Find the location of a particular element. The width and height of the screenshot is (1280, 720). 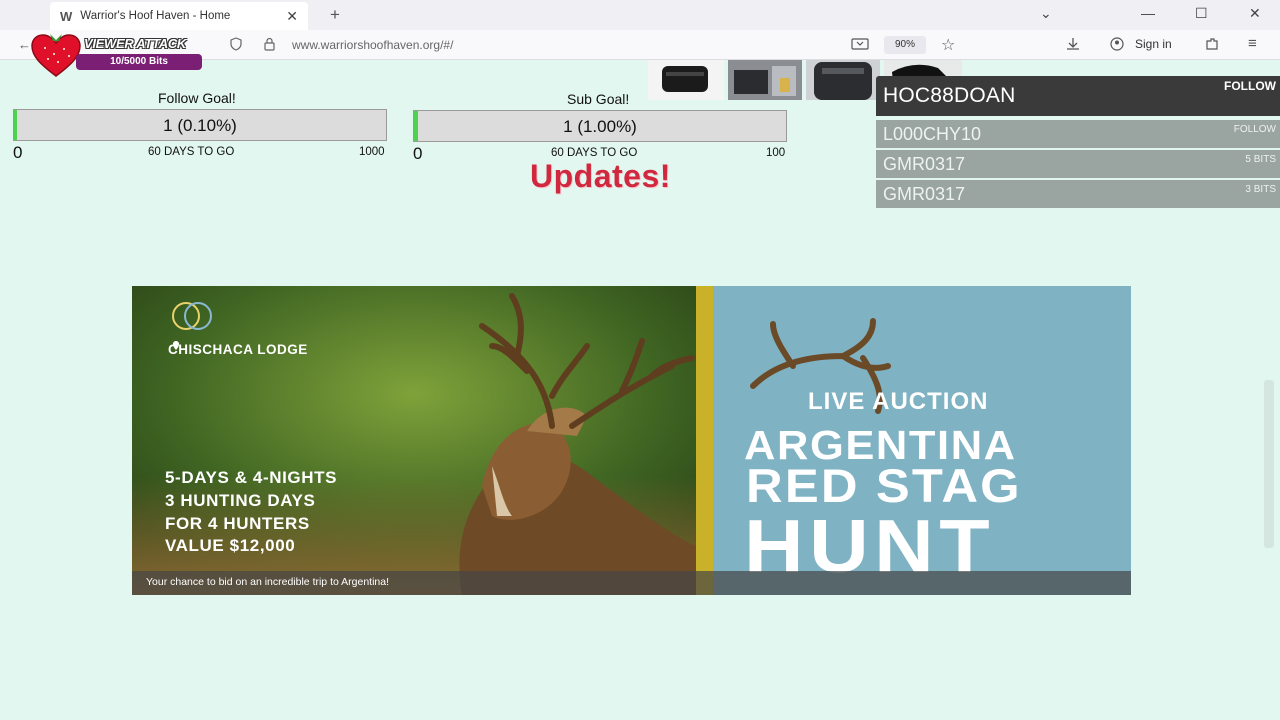

lodge-name: CHISCHACA LODGE is located at coordinates (238, 349).